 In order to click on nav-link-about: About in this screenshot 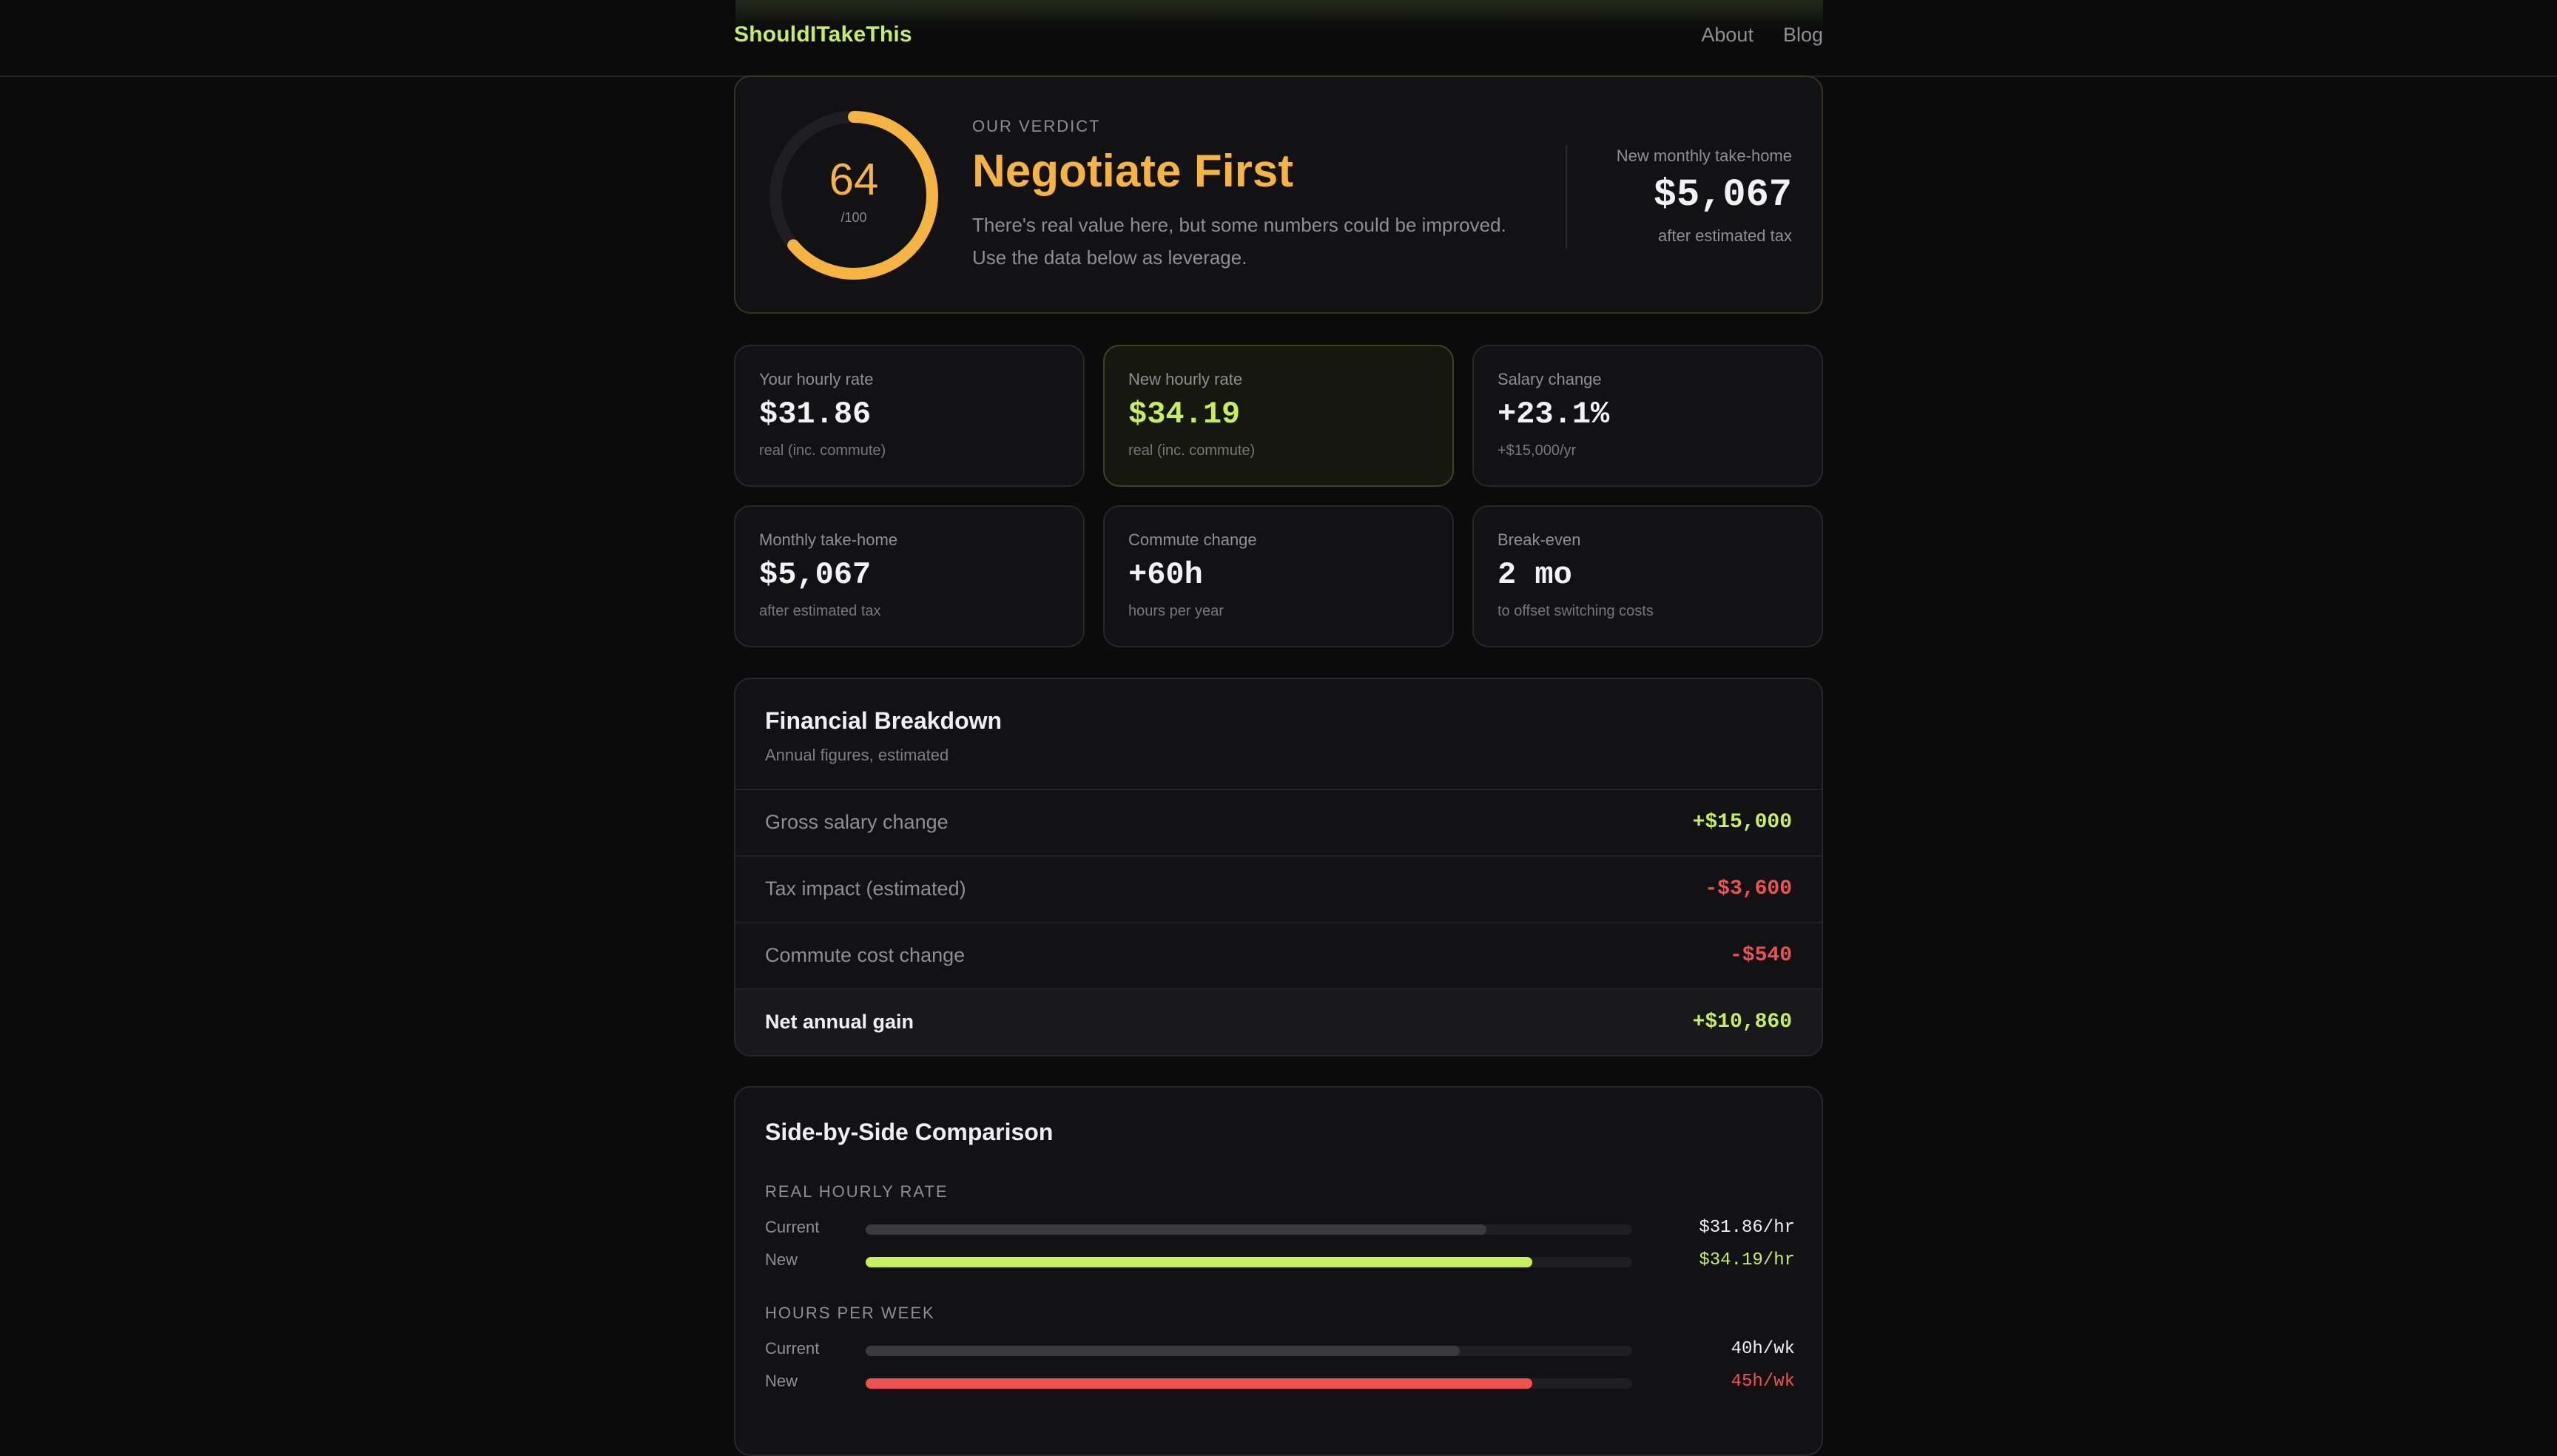, I will do `click(1727, 36)`.